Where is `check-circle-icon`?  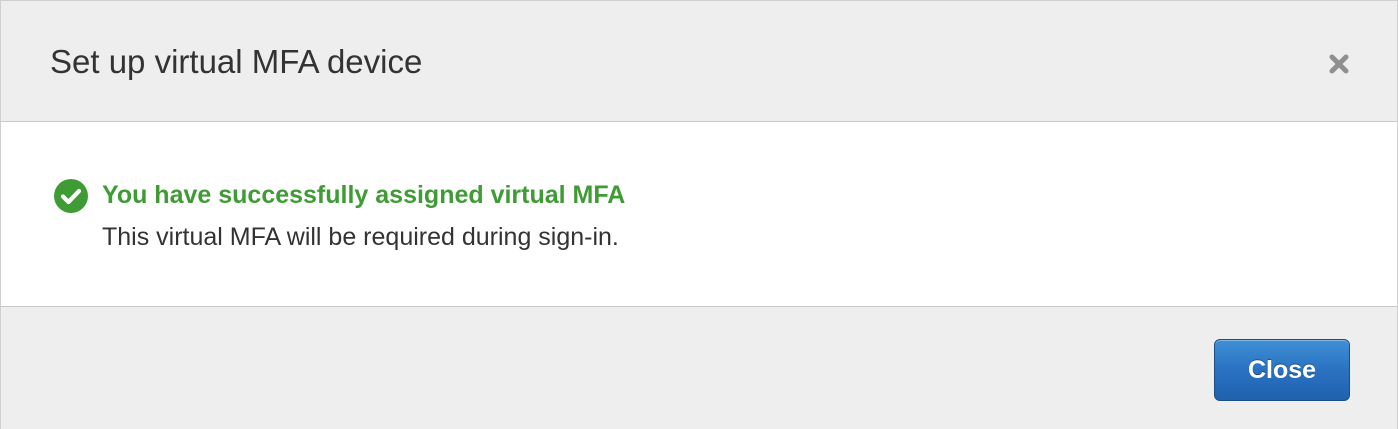
check-circle-icon is located at coordinates (71, 196).